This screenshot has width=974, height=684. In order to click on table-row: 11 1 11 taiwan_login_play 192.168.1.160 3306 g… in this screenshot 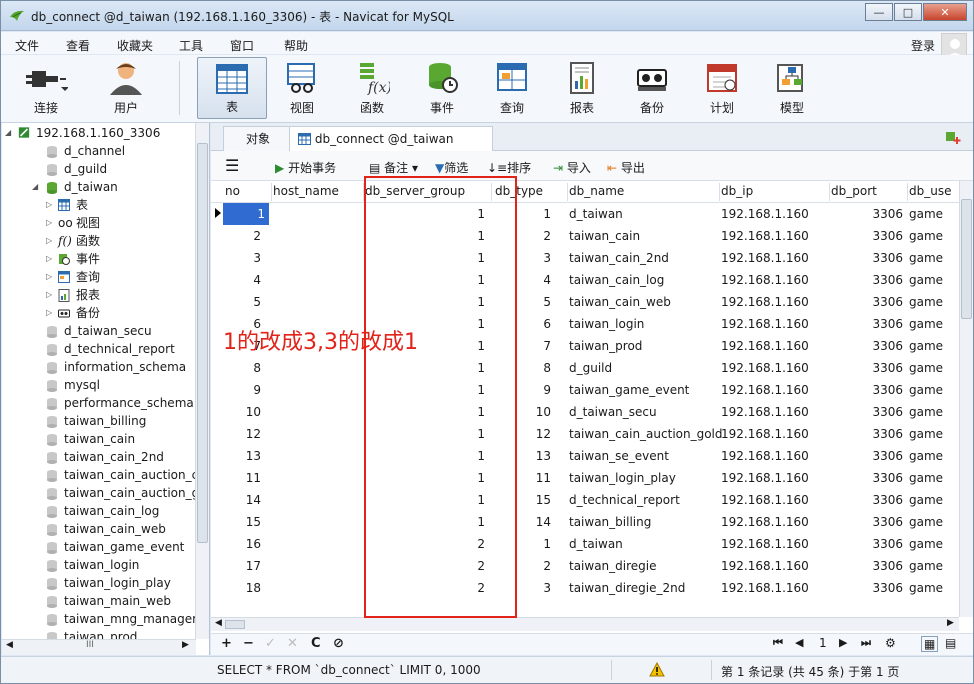, I will do `click(585, 478)`.